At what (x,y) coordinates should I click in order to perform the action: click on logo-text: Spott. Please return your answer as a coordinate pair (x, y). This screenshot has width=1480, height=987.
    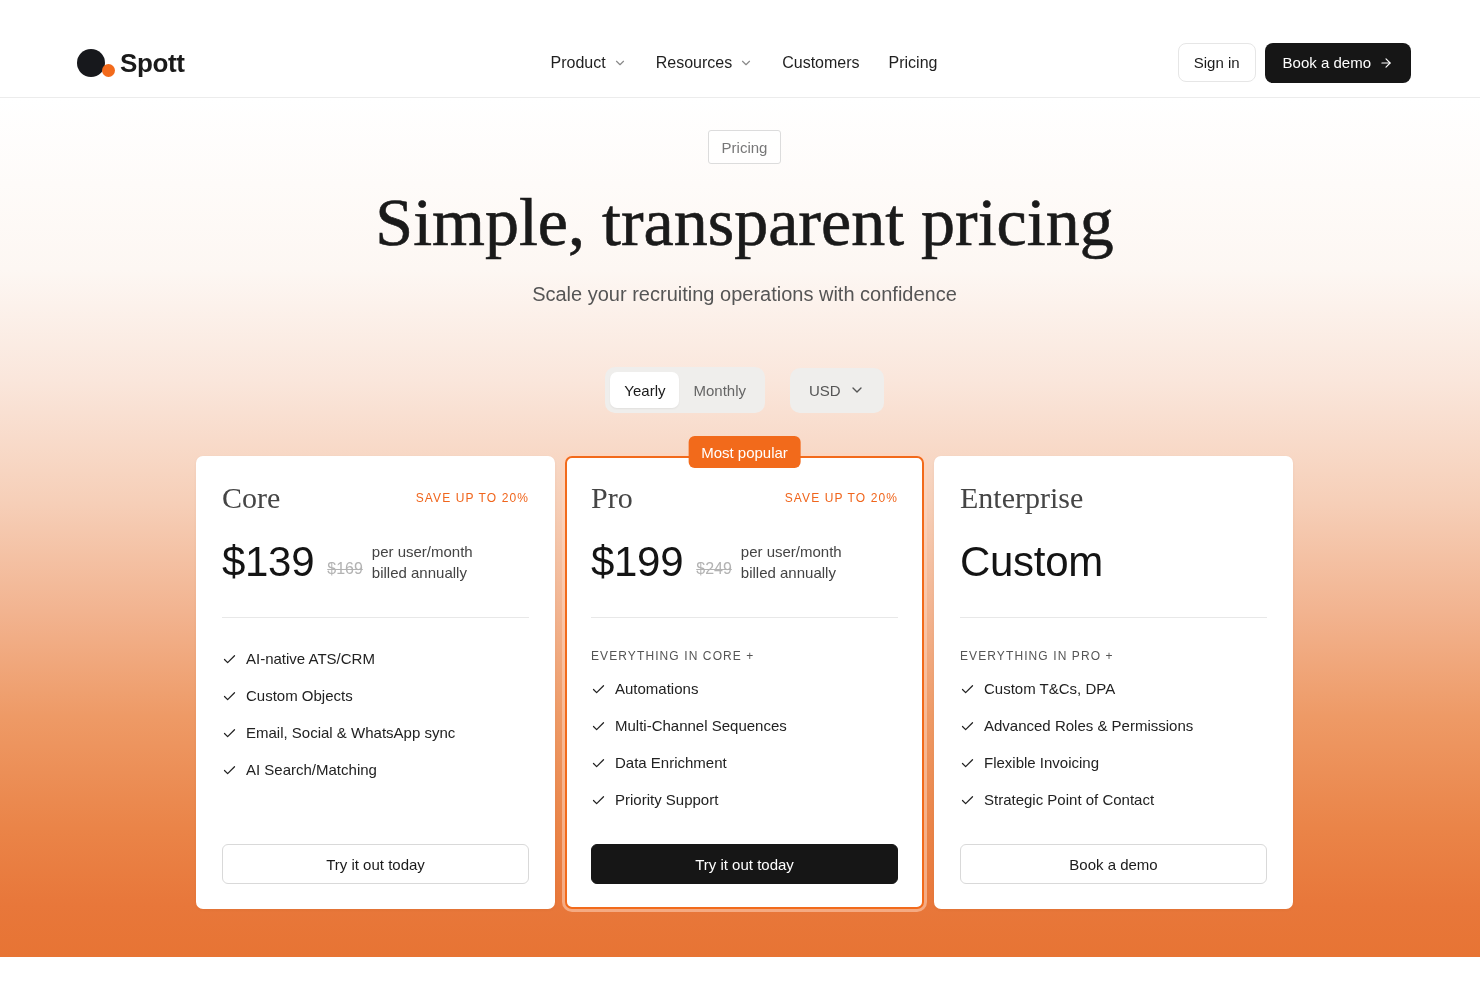
    Looking at the image, I should click on (152, 62).